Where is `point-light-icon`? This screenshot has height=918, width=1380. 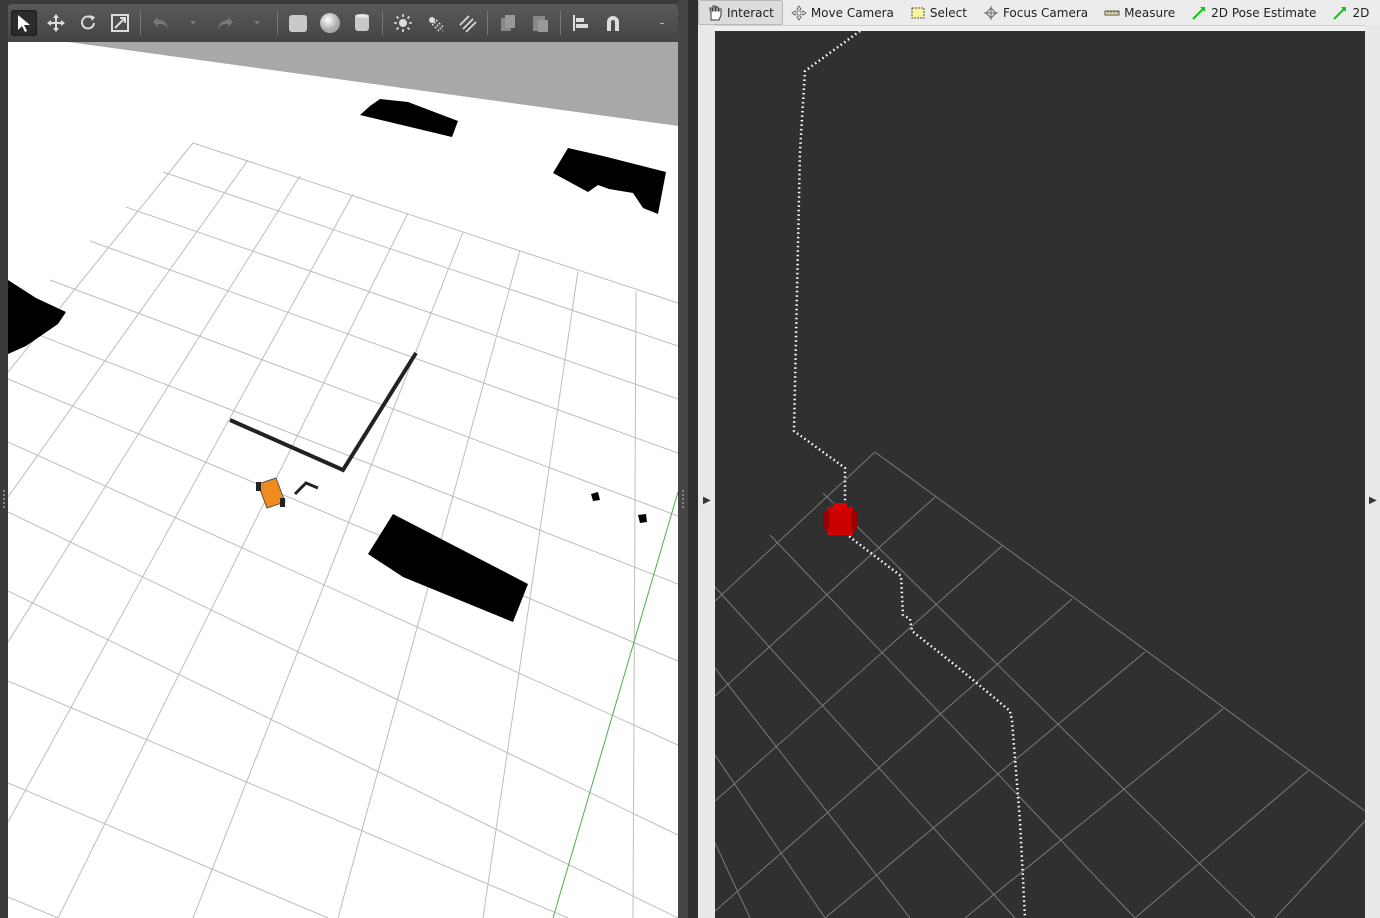
point-light-icon is located at coordinates (403, 23).